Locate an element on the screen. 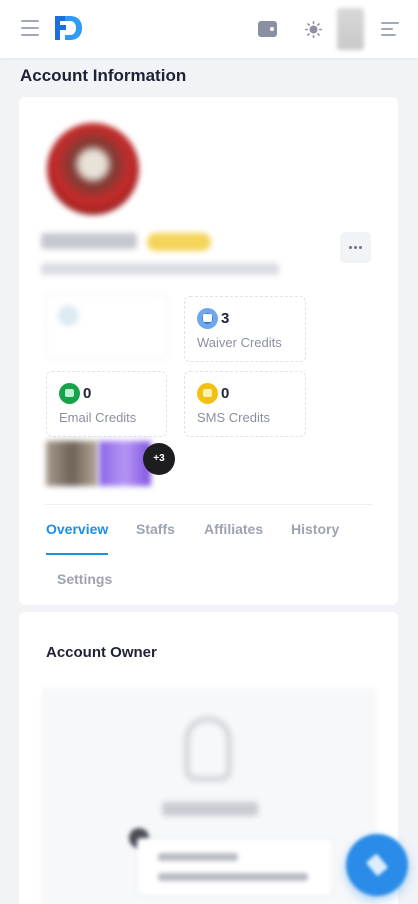 The width and height of the screenshot is (418, 904). tab-history: History is located at coordinates (315, 529).